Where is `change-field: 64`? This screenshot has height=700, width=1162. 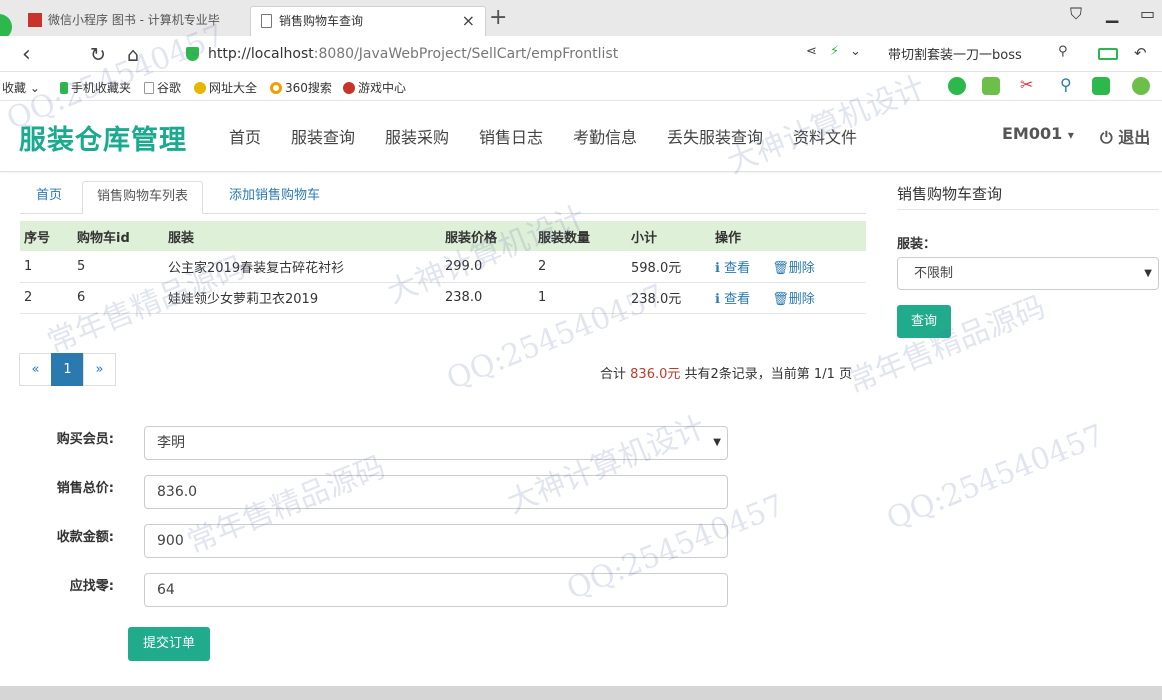 change-field: 64 is located at coordinates (436, 590).